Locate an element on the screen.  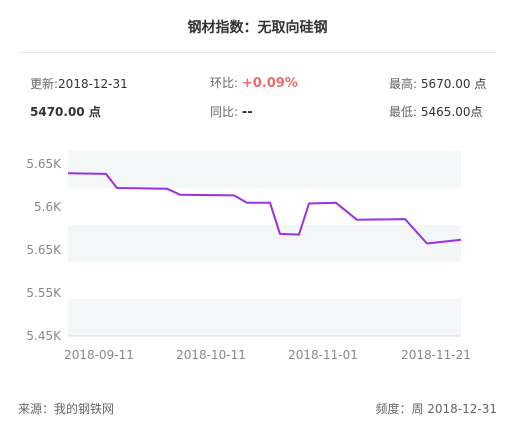
x-tick-label: 2018-11-01 is located at coordinates (323, 355).